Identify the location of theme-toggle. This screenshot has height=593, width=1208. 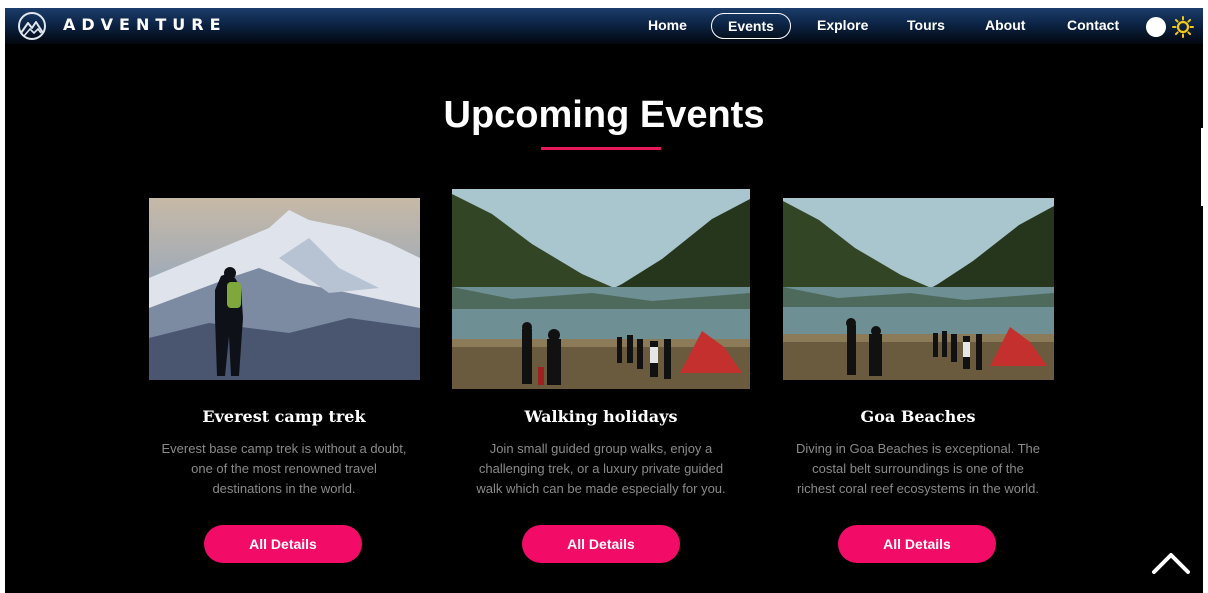
(1156, 27).